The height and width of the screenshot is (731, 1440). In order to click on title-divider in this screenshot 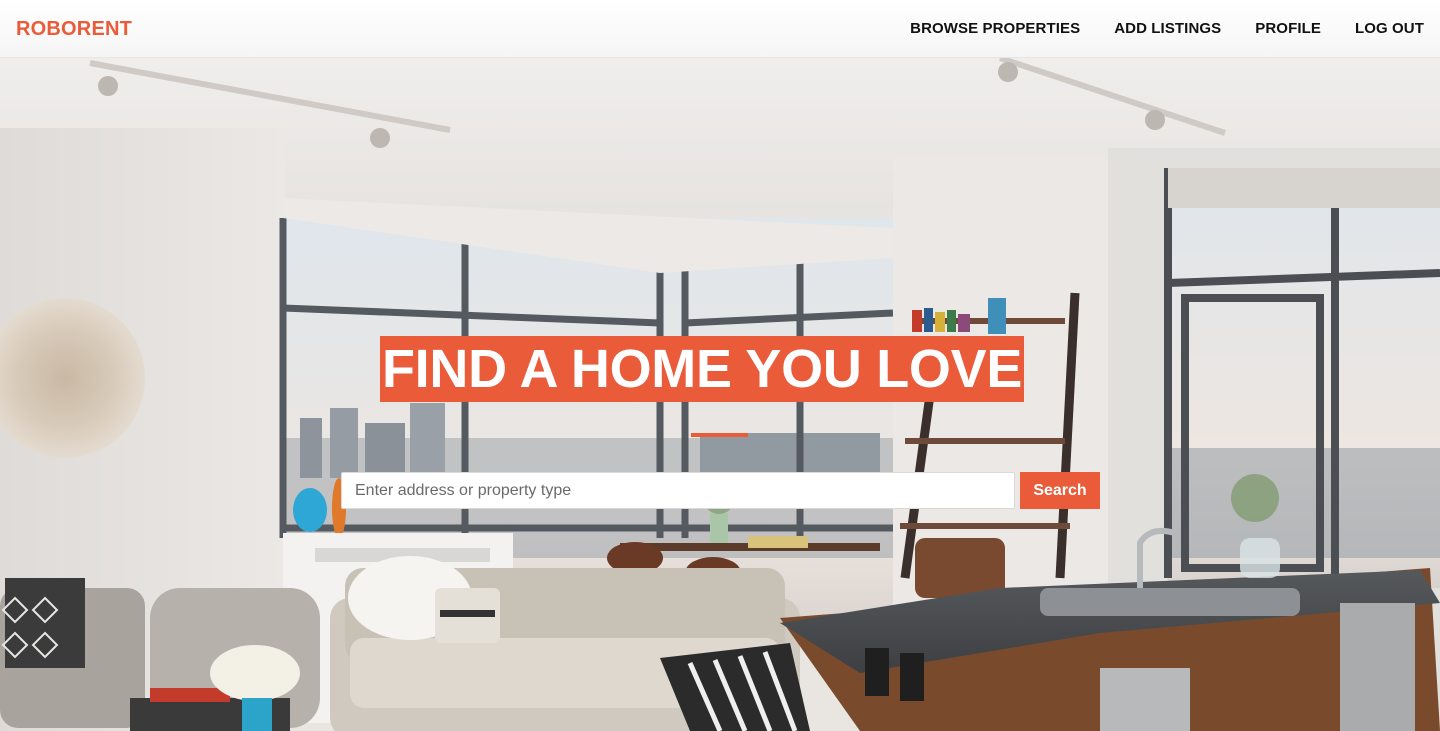, I will do `click(719, 435)`.